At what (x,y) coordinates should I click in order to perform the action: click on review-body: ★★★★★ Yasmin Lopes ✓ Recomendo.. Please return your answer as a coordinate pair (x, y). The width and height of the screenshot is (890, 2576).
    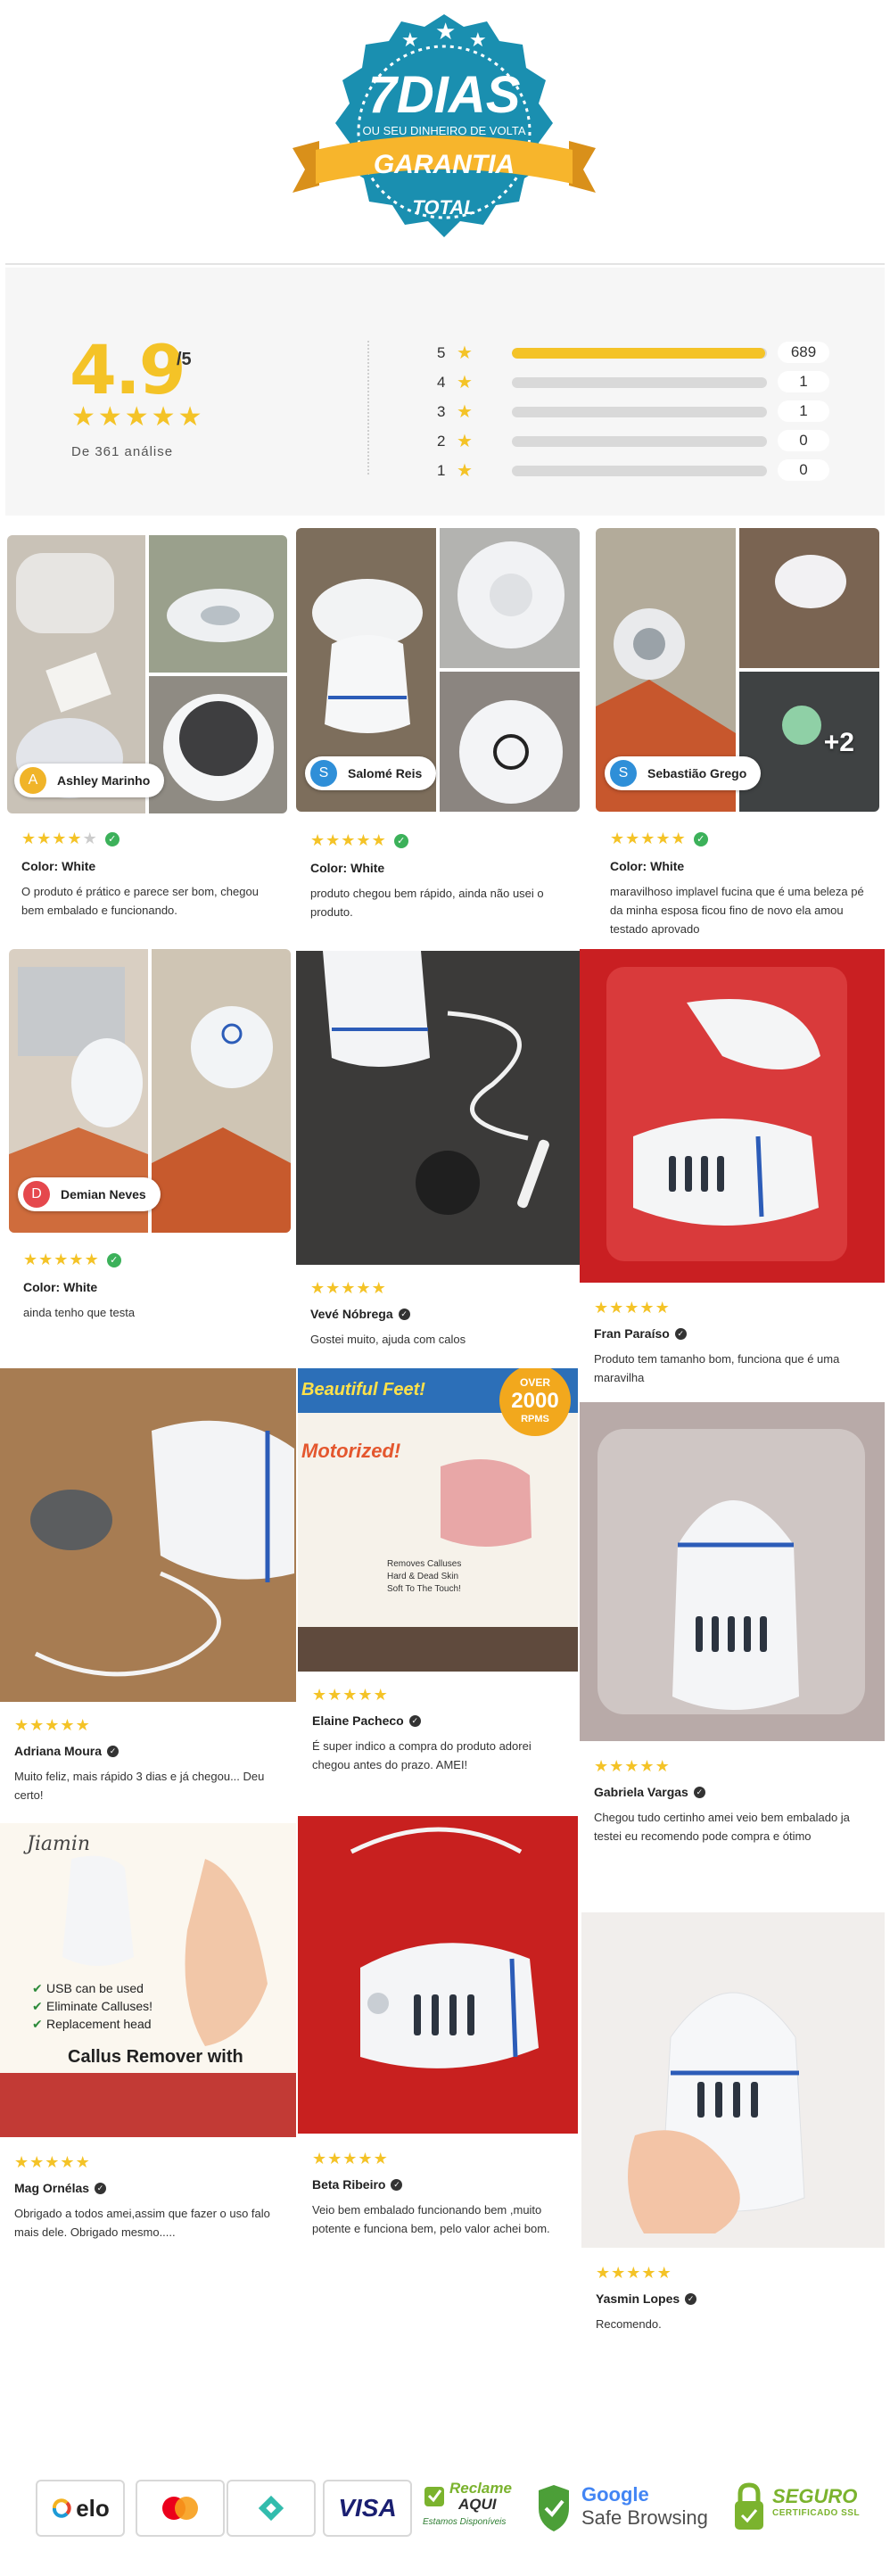
    Looking at the image, I should click on (736, 2298).